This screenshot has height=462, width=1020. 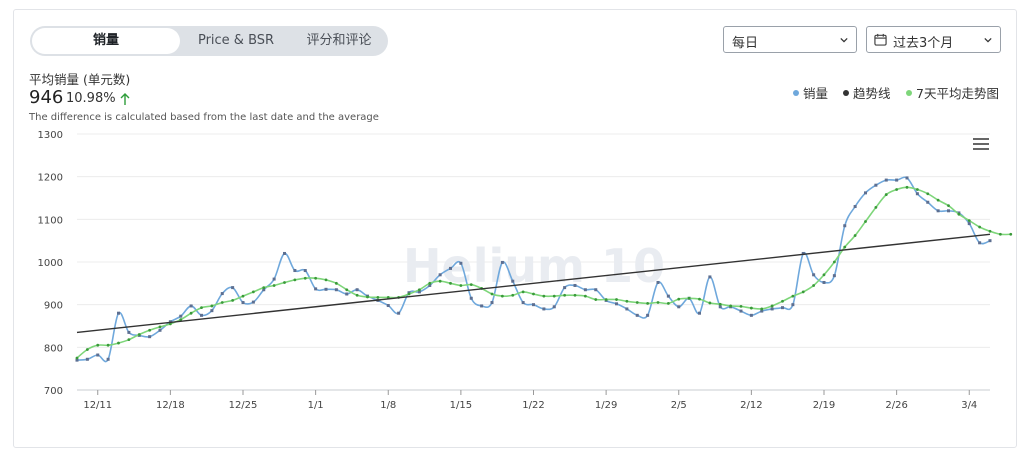 I want to click on x-tick-label: 2/12, so click(x=751, y=405).